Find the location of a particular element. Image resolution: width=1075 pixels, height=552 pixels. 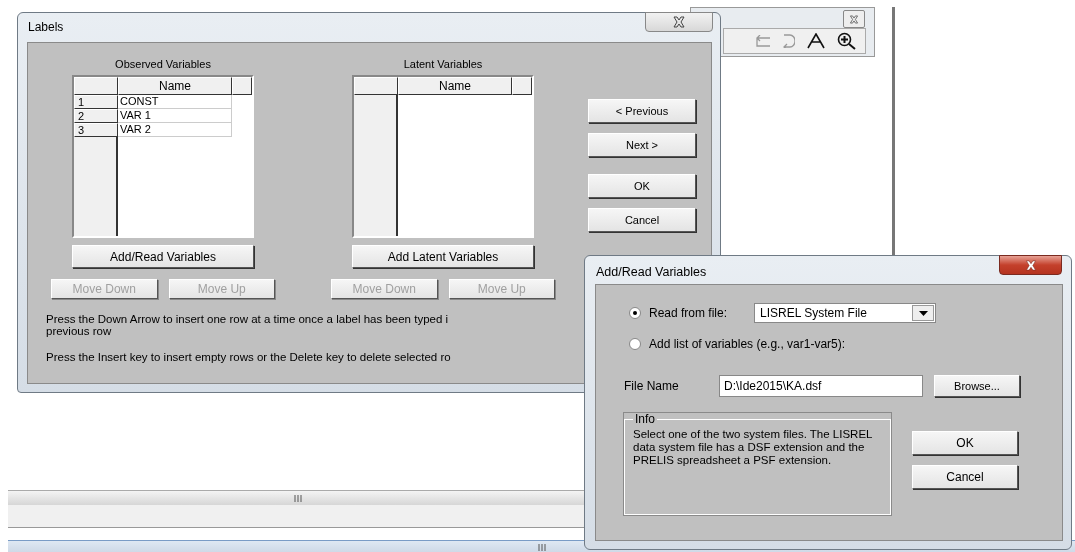

dropdown-arrow-icon is located at coordinates (923, 313).